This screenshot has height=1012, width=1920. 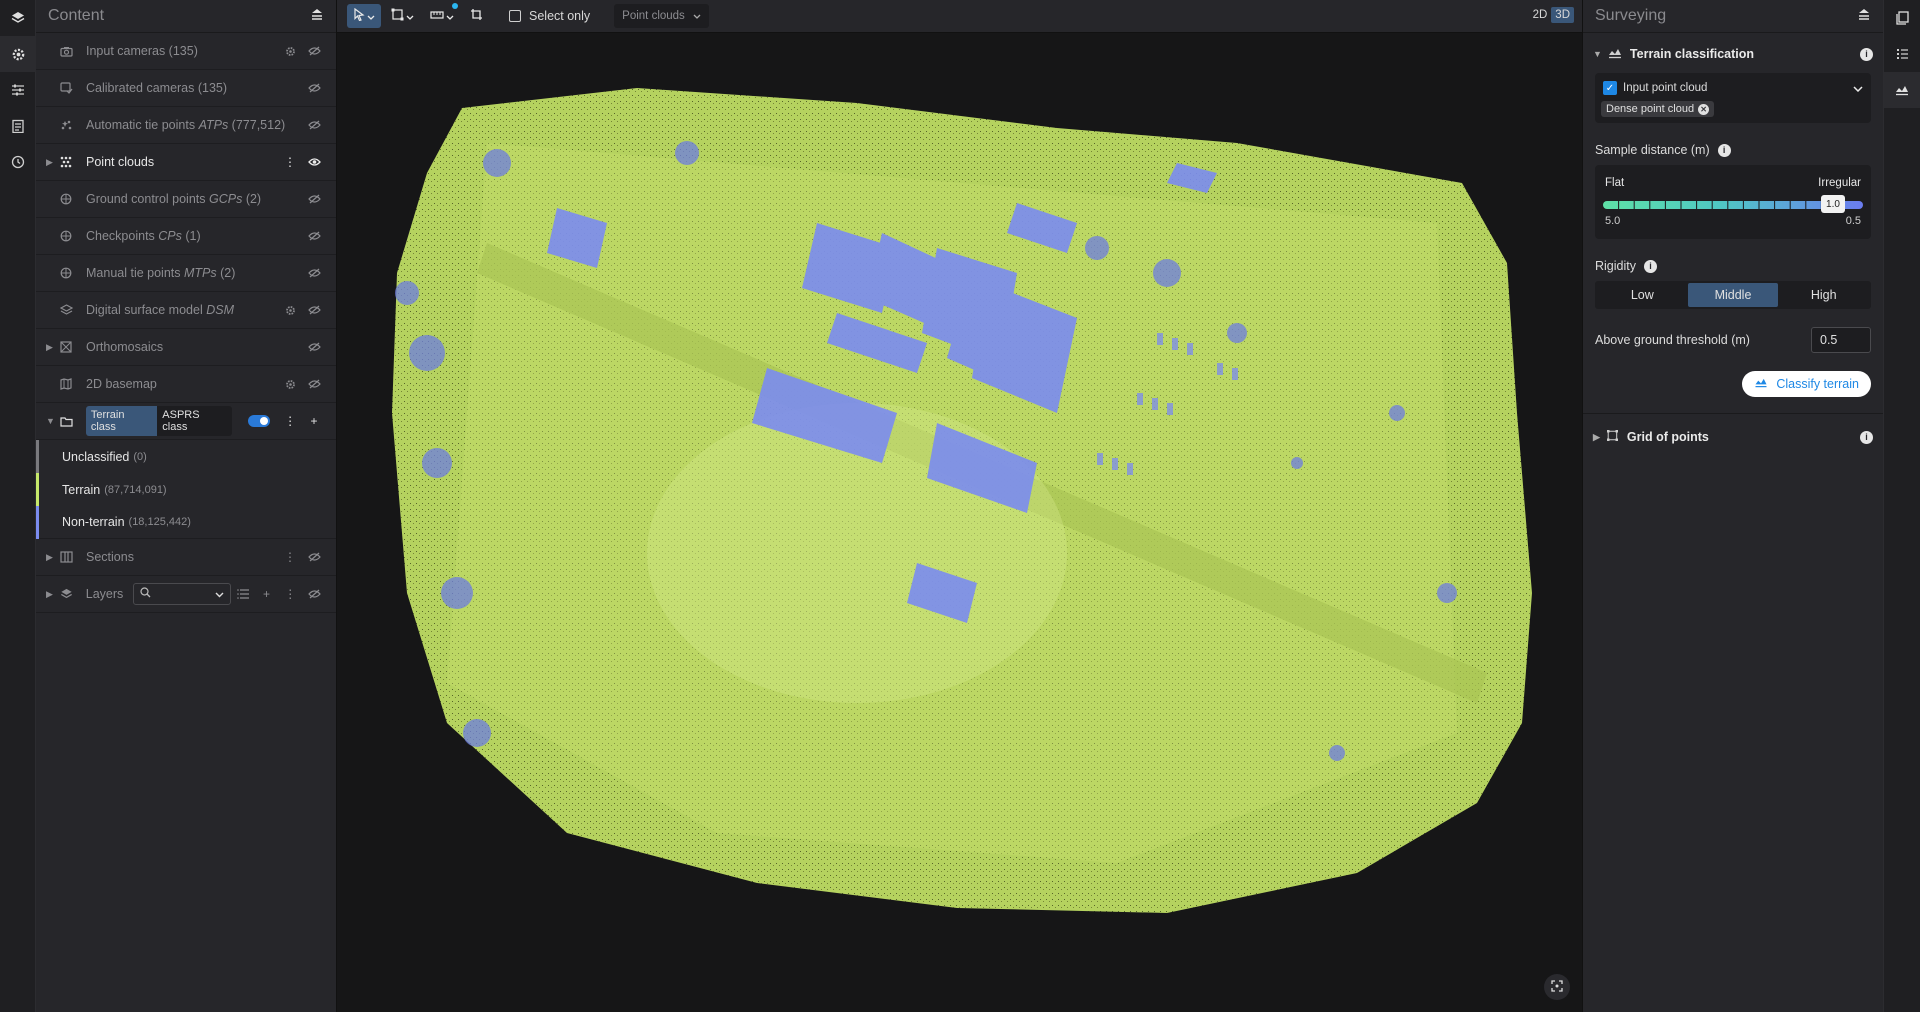 What do you see at coordinates (1823, 295) in the screenshot?
I see `rigidity-high-button: High` at bounding box center [1823, 295].